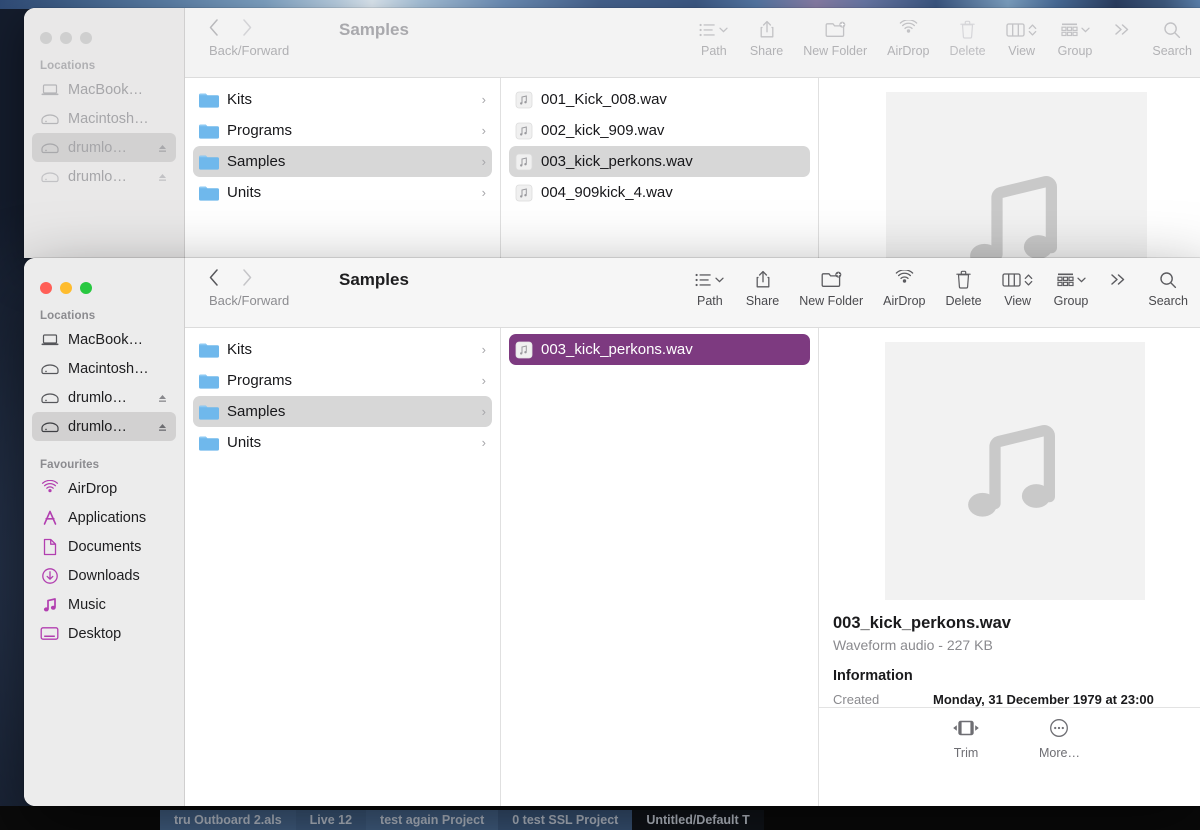 This screenshot has height=830, width=1200. What do you see at coordinates (259, 37) in the screenshot?
I see `nav-block: Back/Forward` at bounding box center [259, 37].